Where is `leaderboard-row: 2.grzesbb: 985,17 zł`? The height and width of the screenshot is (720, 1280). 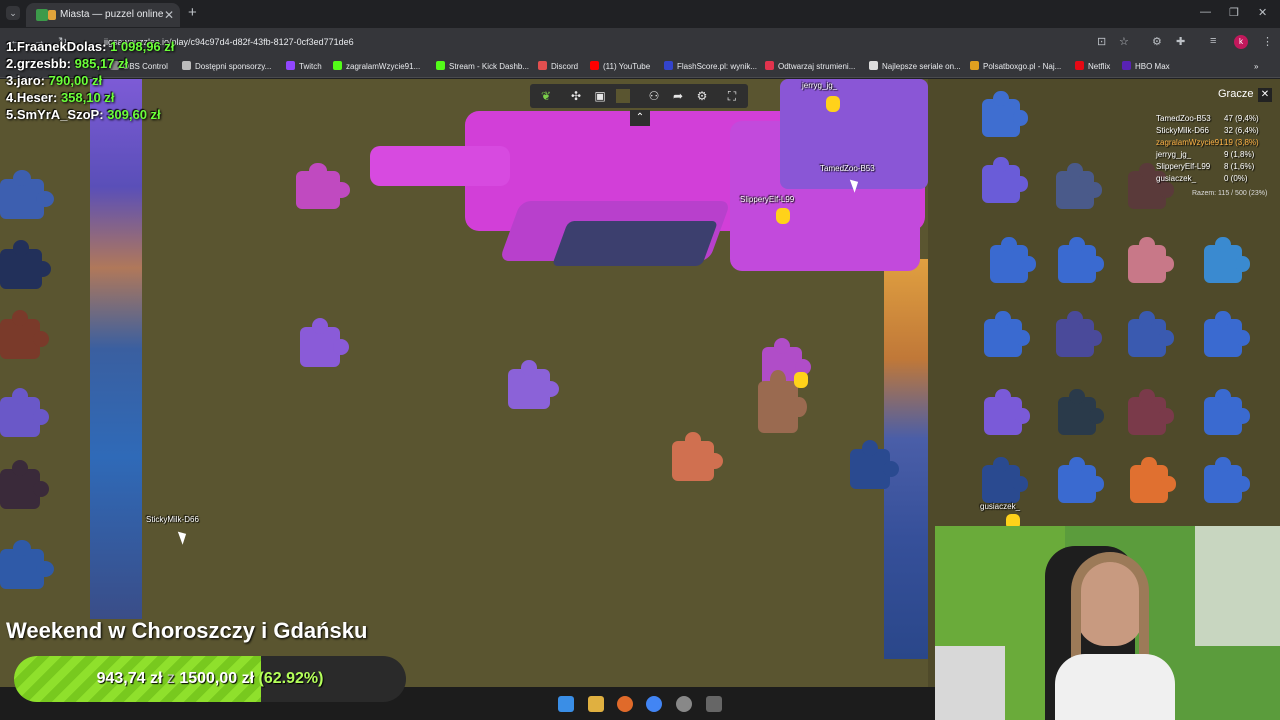 leaderboard-row: 2.grzesbb: 985,17 zł is located at coordinates (67, 63).